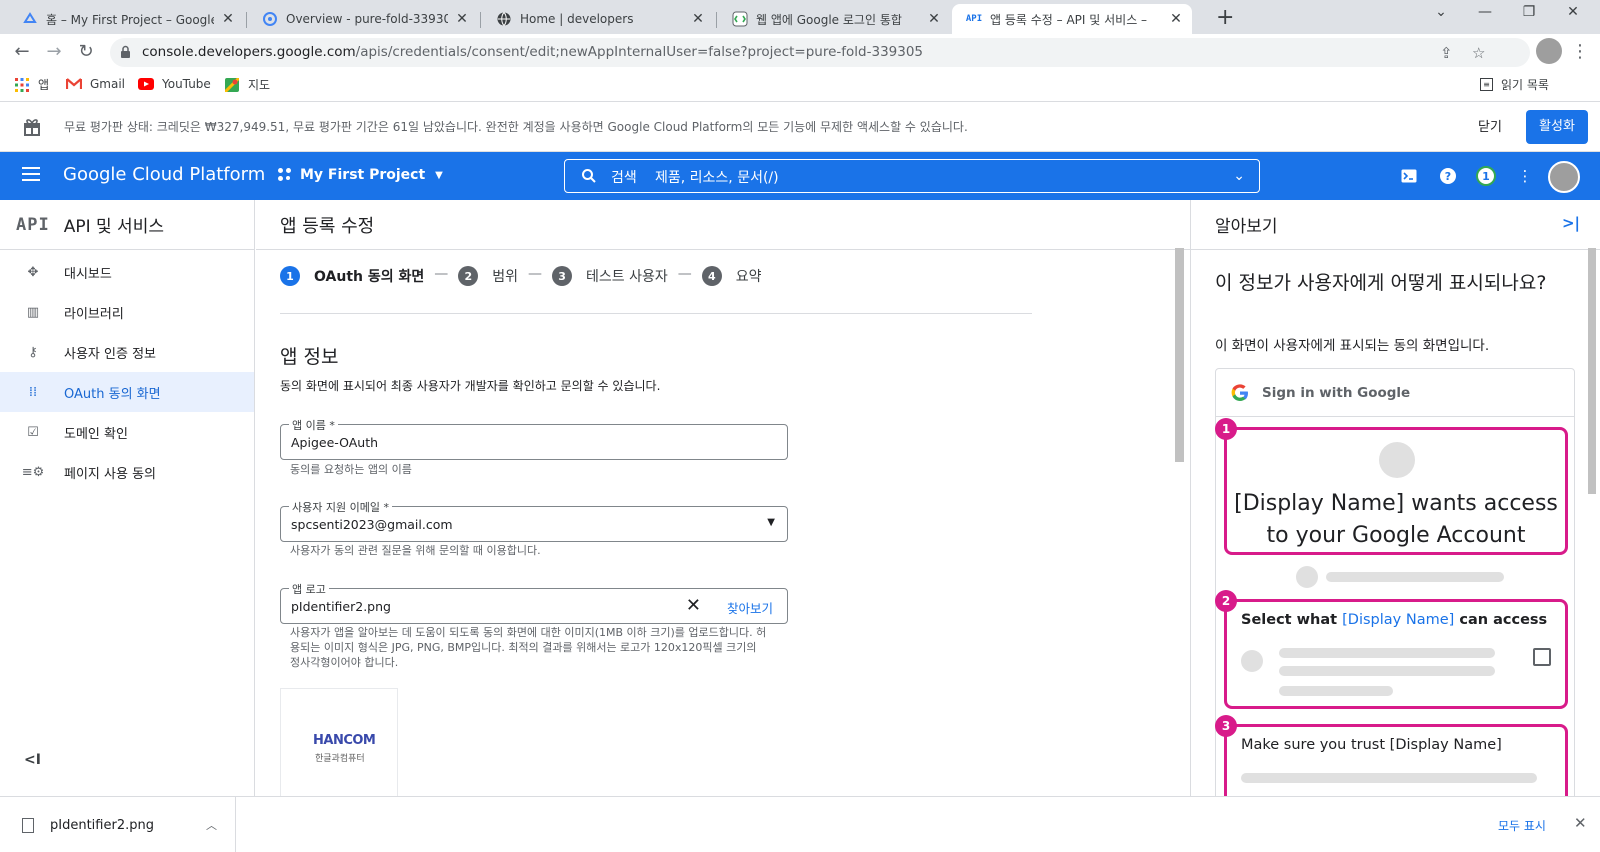 This screenshot has width=1600, height=852. I want to click on dismiss-banner-button: 닫기, so click(1490, 125).